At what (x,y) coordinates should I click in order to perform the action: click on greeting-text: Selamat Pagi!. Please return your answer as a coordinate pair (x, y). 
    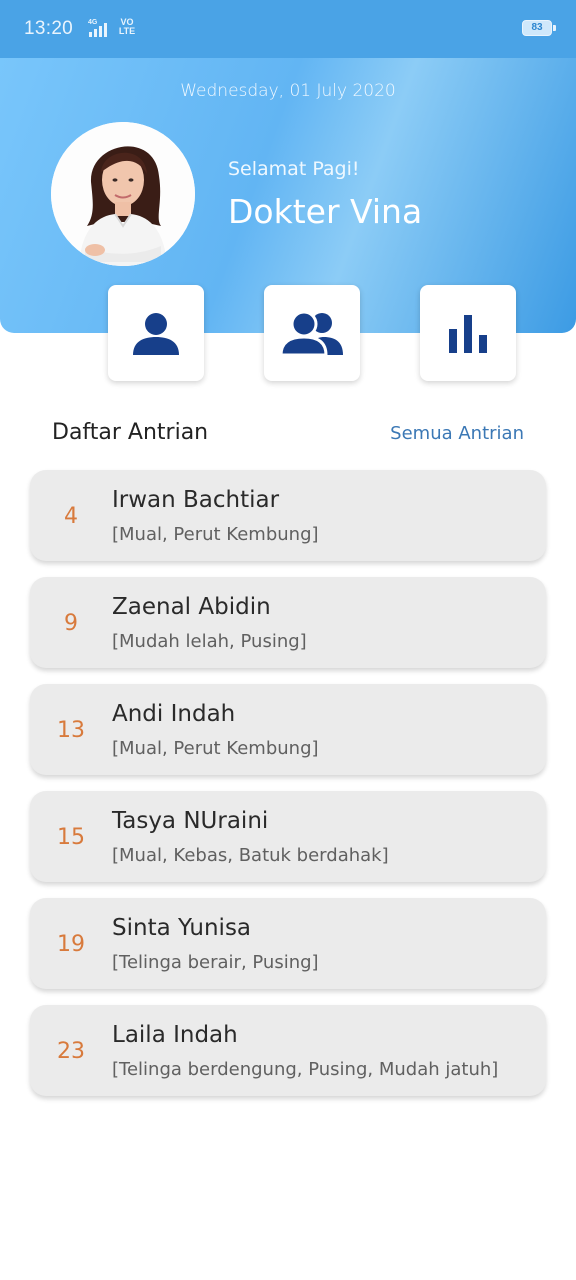
    Looking at the image, I should click on (294, 169).